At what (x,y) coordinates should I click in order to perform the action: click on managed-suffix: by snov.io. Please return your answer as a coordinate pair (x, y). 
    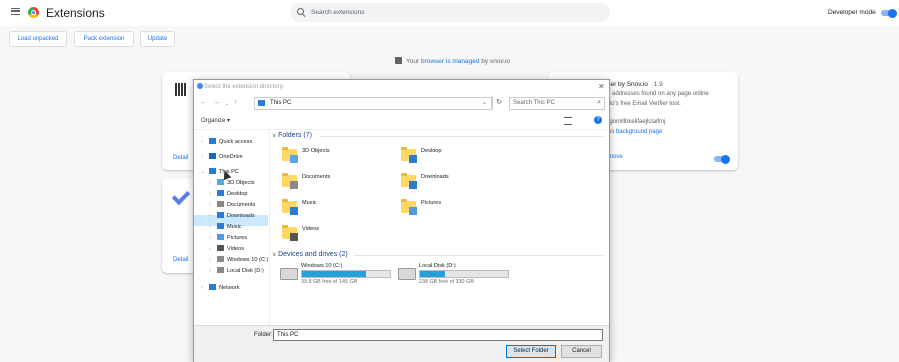
    Looking at the image, I should click on (496, 61).